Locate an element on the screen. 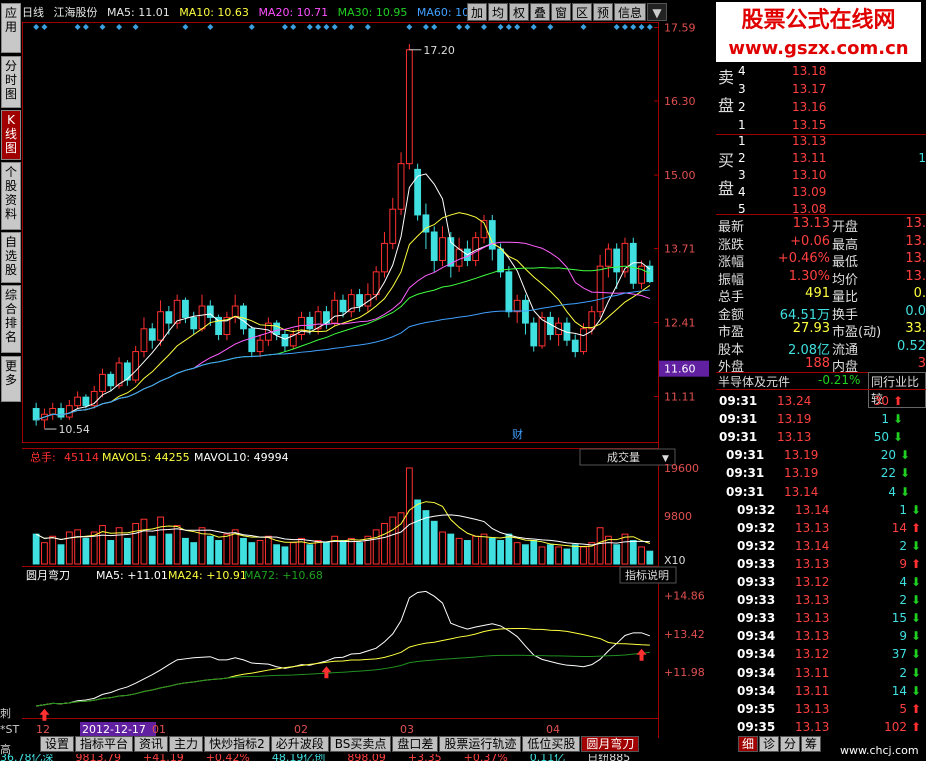  tick-row: 09:31 13.13 50 ⬇ is located at coordinates (822, 438).